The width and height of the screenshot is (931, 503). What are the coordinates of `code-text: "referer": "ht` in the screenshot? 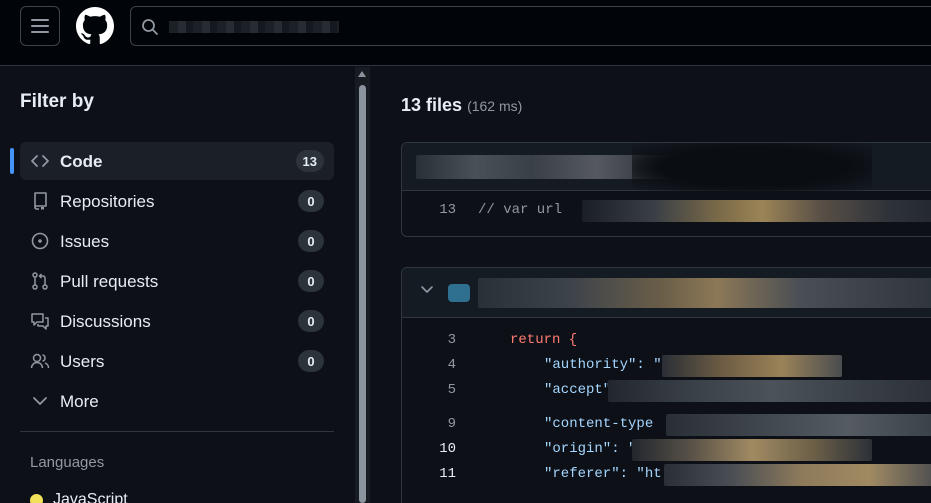 It's located at (603, 474).